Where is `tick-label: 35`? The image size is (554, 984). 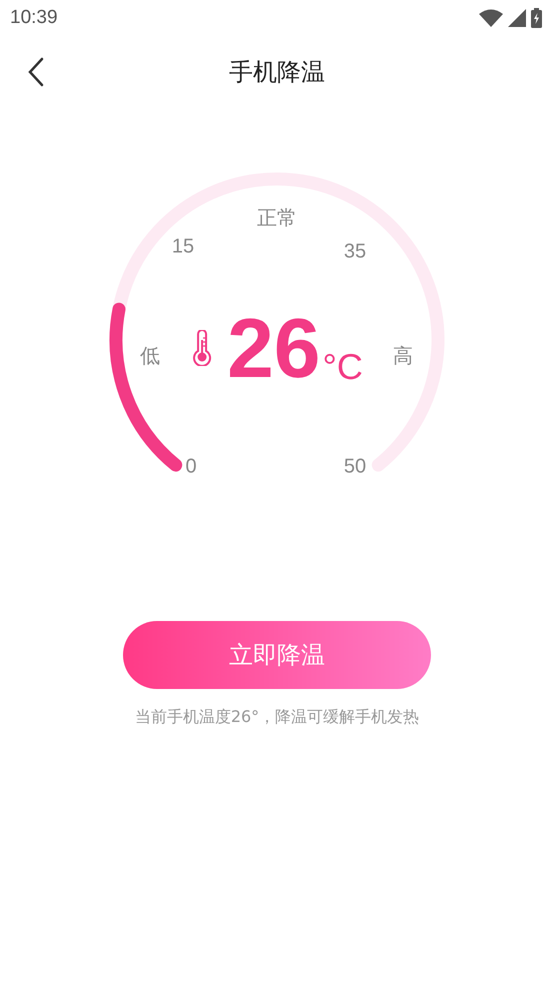
tick-label: 35 is located at coordinates (355, 252).